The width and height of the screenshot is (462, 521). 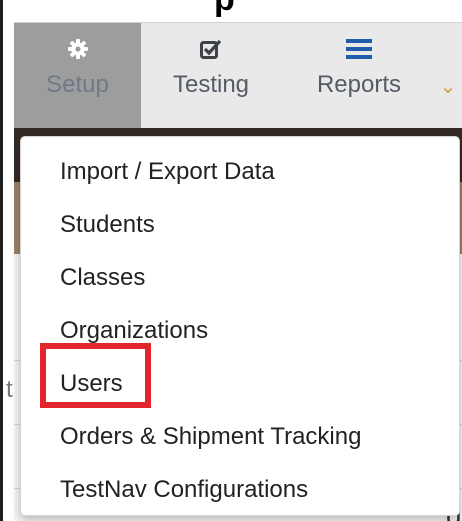 What do you see at coordinates (95, 375) in the screenshot?
I see `users-highlight-box` at bounding box center [95, 375].